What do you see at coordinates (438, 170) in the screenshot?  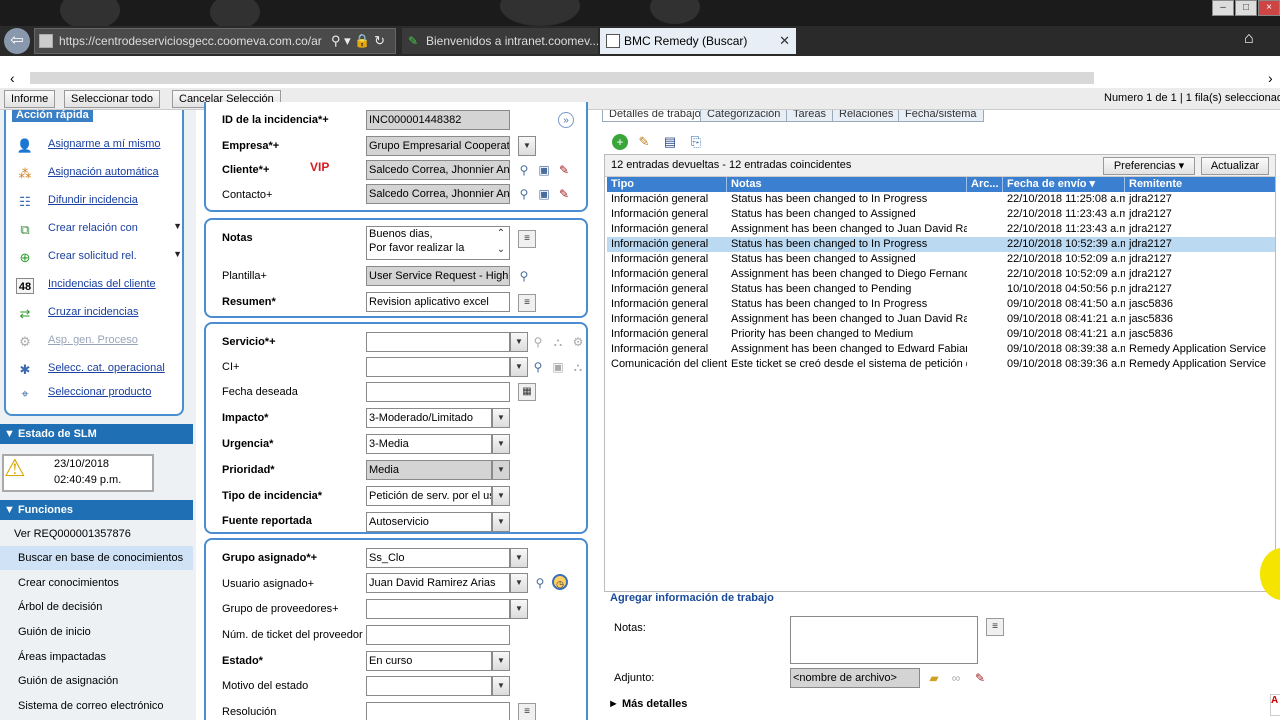 I see `client-field: Salcedo Correa, Jhonnier Andr` at bounding box center [438, 170].